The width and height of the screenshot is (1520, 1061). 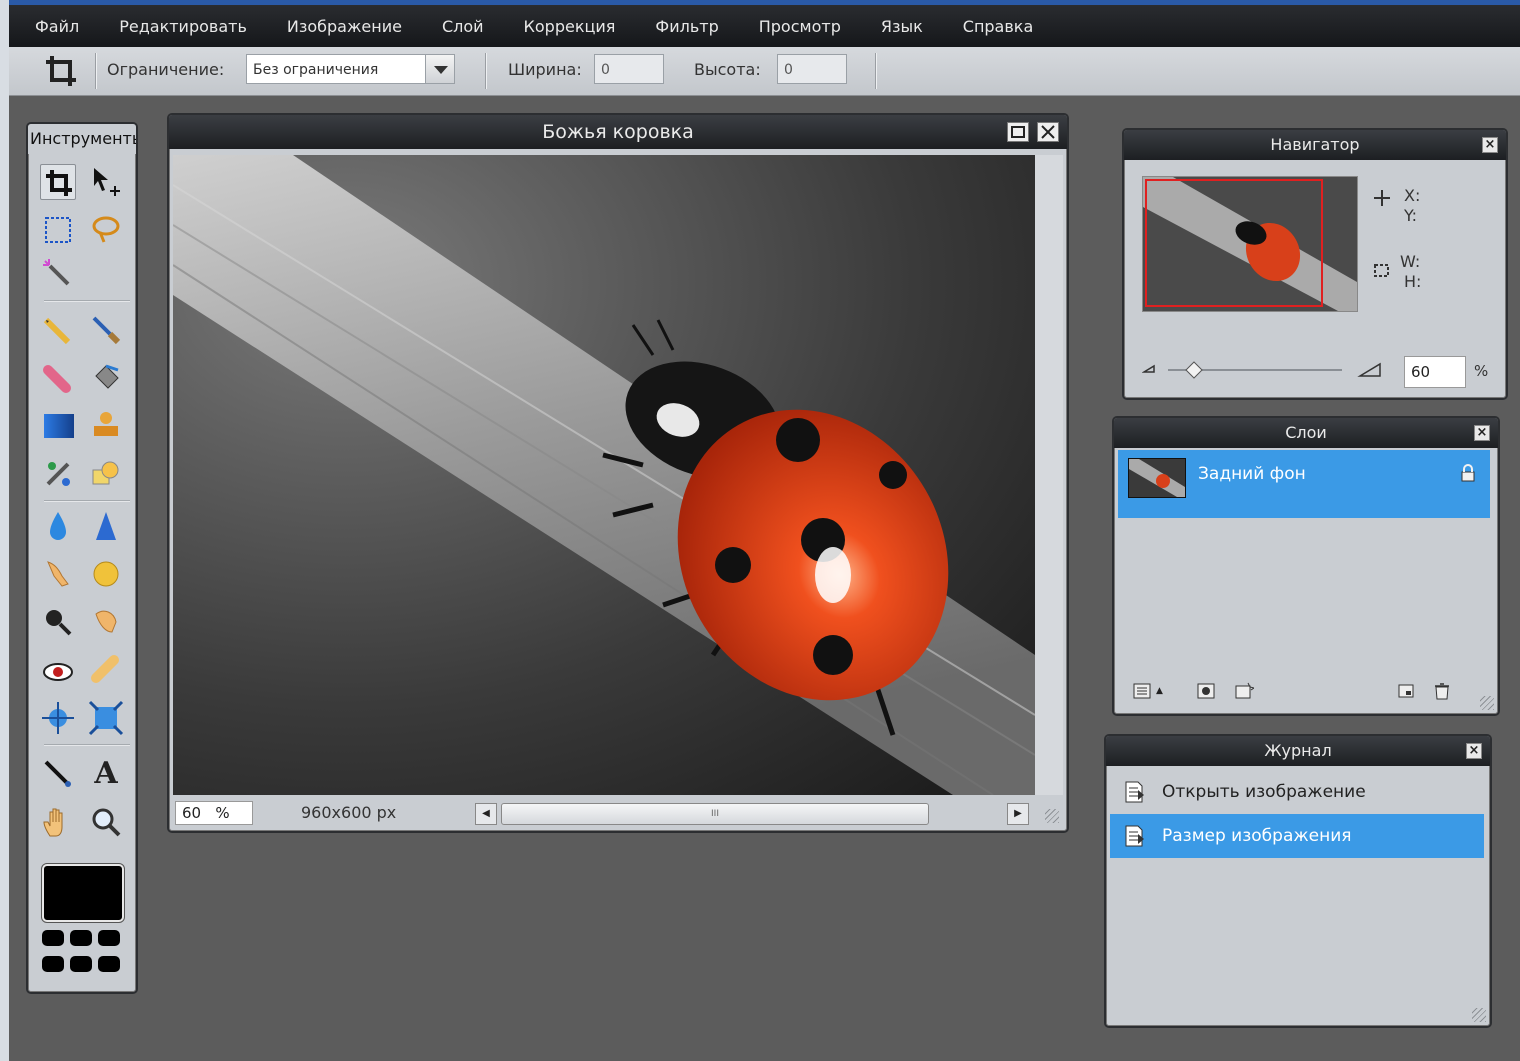 What do you see at coordinates (58, 330) in the screenshot?
I see `pencil-icon` at bounding box center [58, 330].